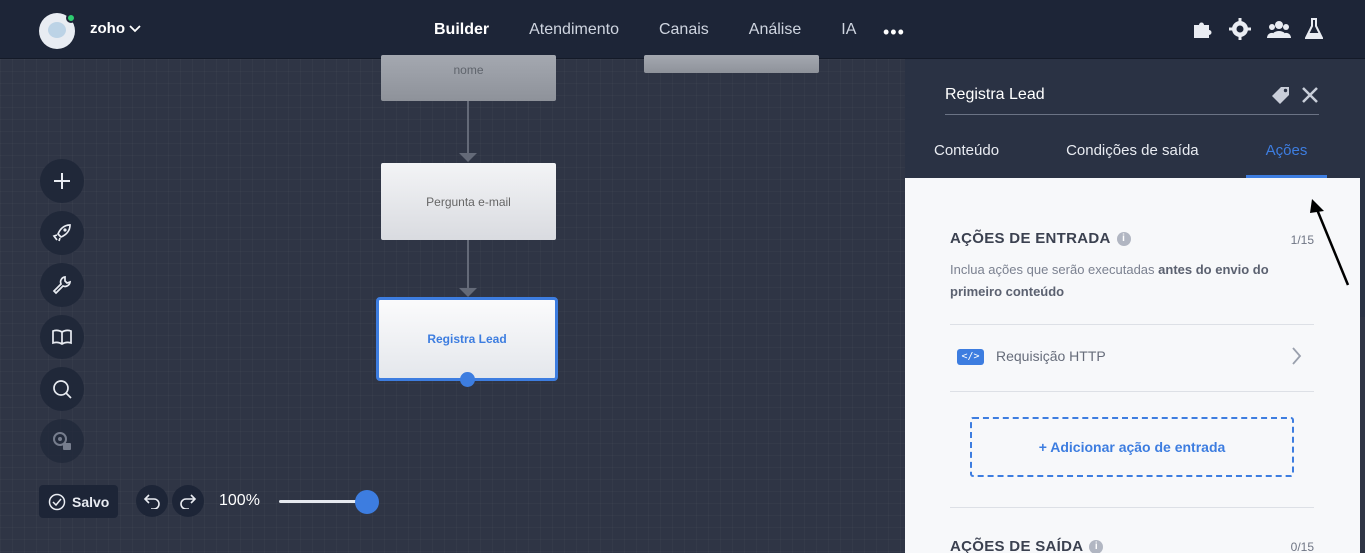 Image resolution: width=1365 pixels, height=553 pixels. What do you see at coordinates (57, 501) in the screenshot?
I see `check-circle-icon` at bounding box center [57, 501].